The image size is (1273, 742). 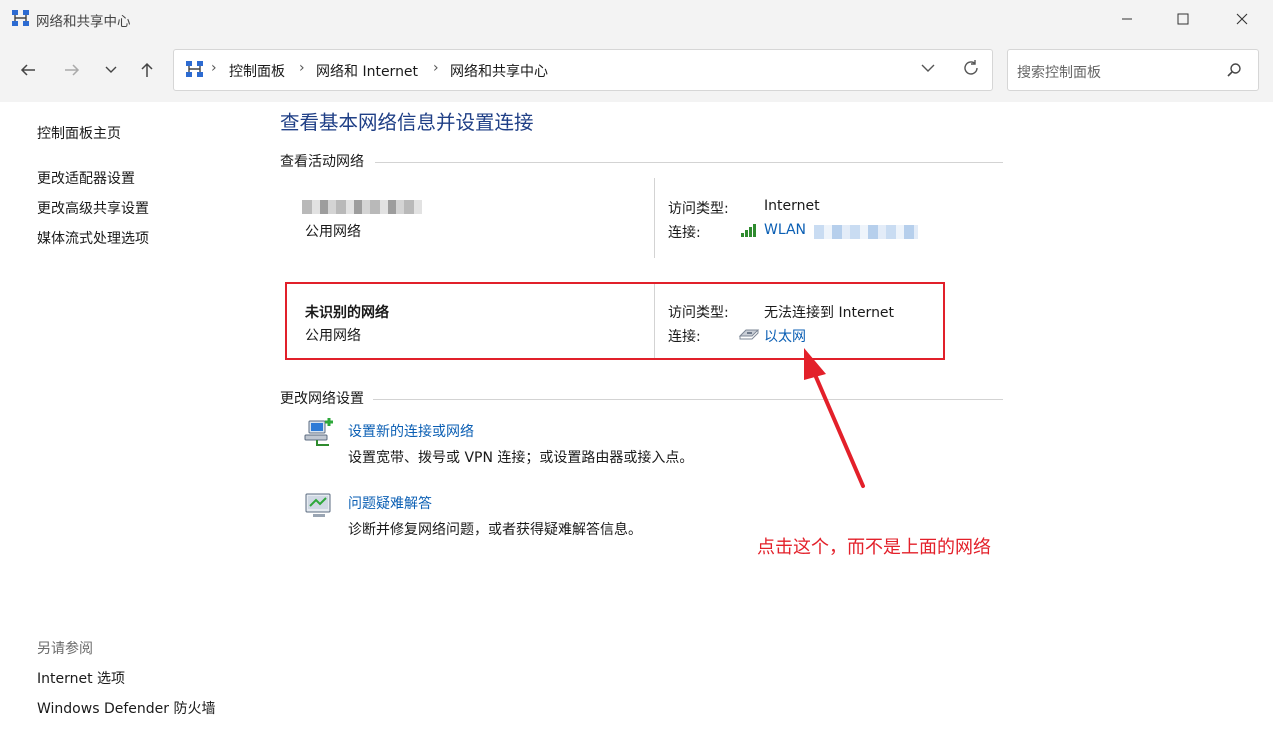 I want to click on back-button, so click(x=28, y=70).